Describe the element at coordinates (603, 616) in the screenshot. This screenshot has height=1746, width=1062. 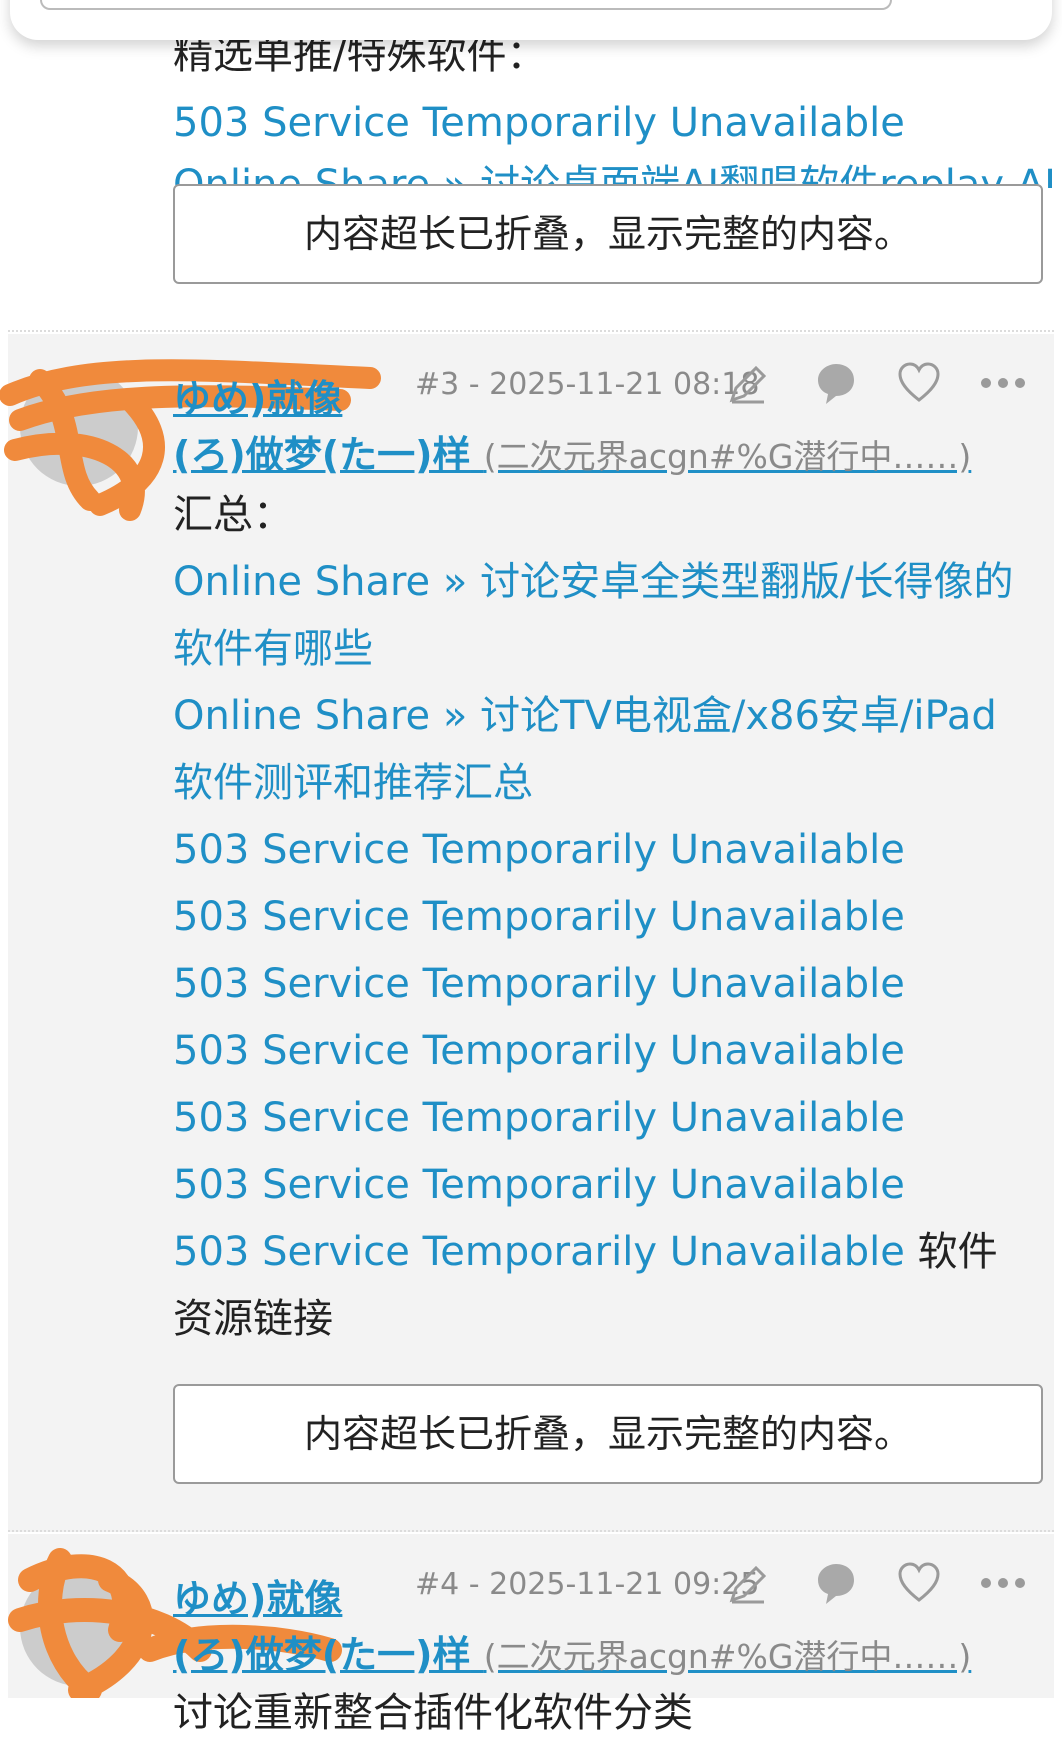
I see `post-link: Online Share » 讨论安卓全类型翻版/长得像的软件有哪些` at that location.